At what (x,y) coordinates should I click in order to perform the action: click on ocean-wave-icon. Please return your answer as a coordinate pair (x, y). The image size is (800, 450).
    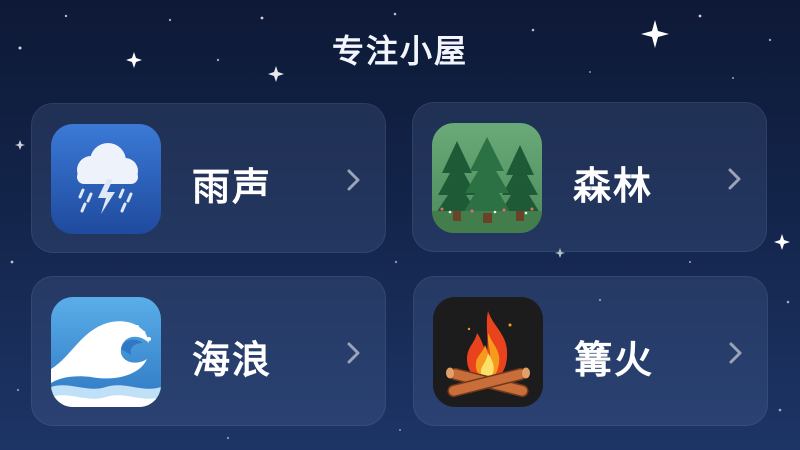
    Looking at the image, I should click on (106, 352).